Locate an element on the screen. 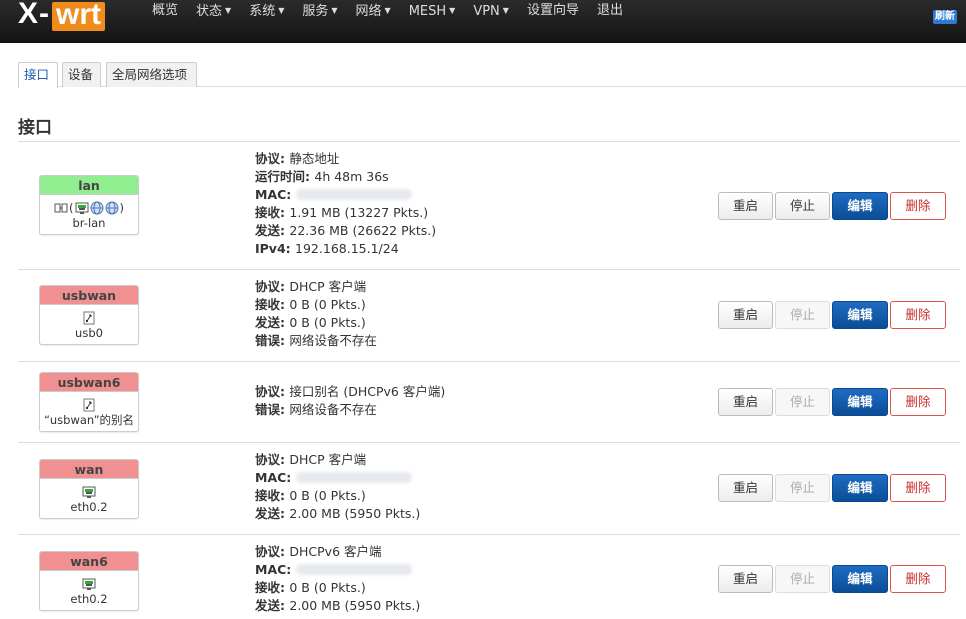 Image resolution: width=966 pixels, height=619 pixels. interface-badge-body: usb0 is located at coordinates (89, 324).